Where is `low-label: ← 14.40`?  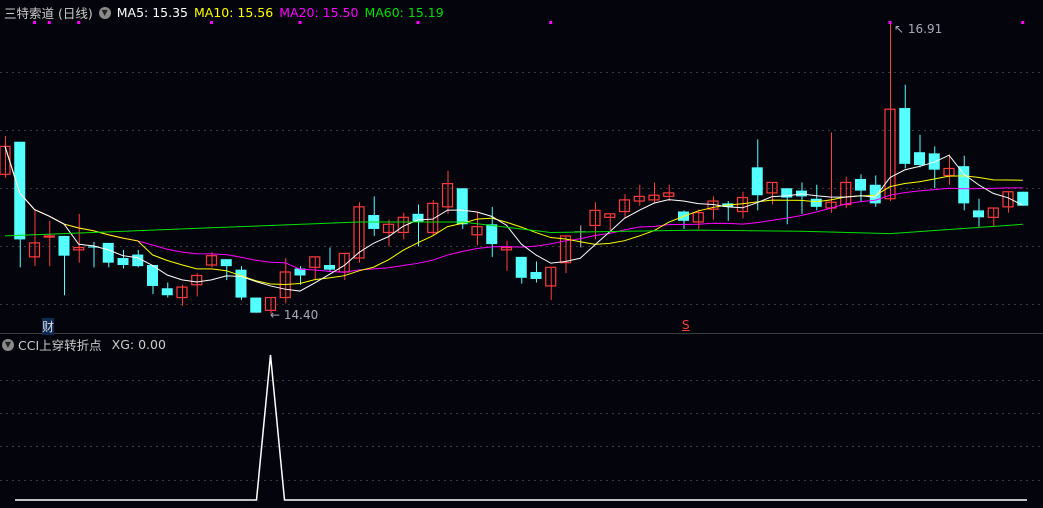
low-label: ← 14.40 is located at coordinates (294, 315).